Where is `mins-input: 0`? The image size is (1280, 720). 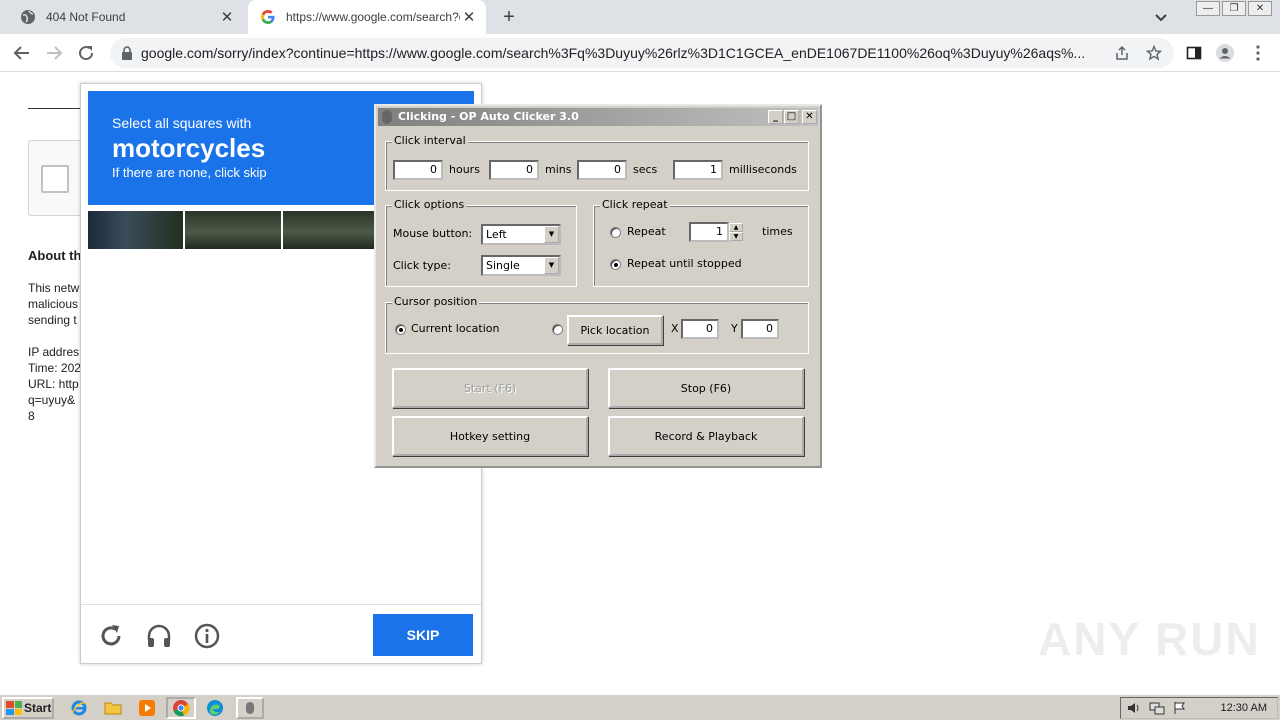 mins-input: 0 is located at coordinates (514, 170).